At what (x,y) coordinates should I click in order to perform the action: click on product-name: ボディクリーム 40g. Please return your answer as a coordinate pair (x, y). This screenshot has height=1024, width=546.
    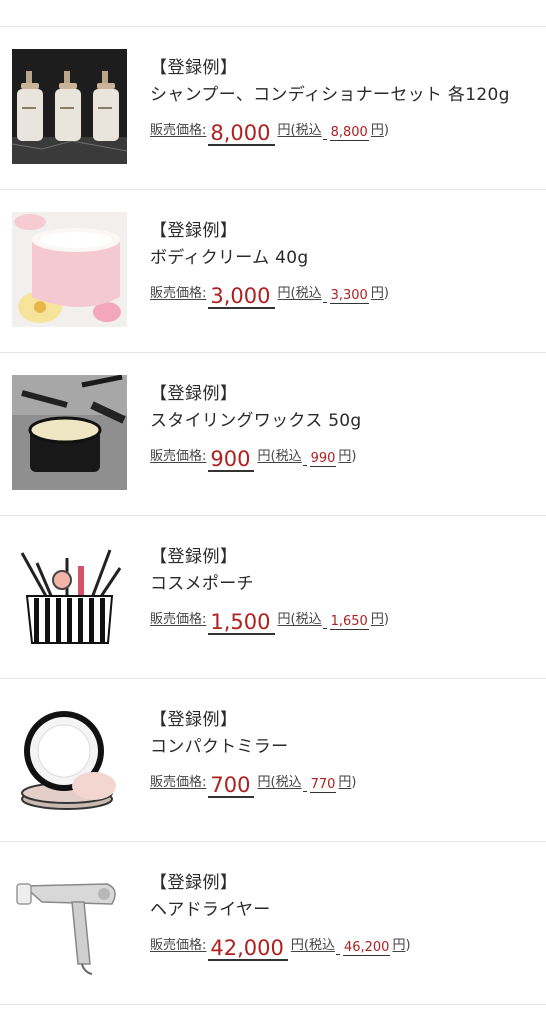
    Looking at the image, I should click on (346, 258).